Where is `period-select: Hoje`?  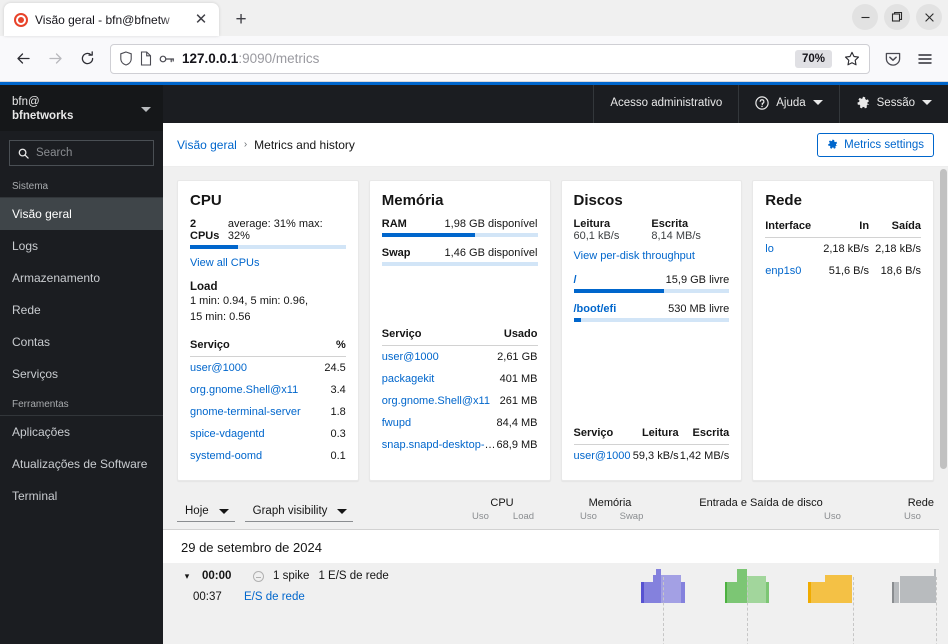 period-select: Hoje is located at coordinates (206, 511).